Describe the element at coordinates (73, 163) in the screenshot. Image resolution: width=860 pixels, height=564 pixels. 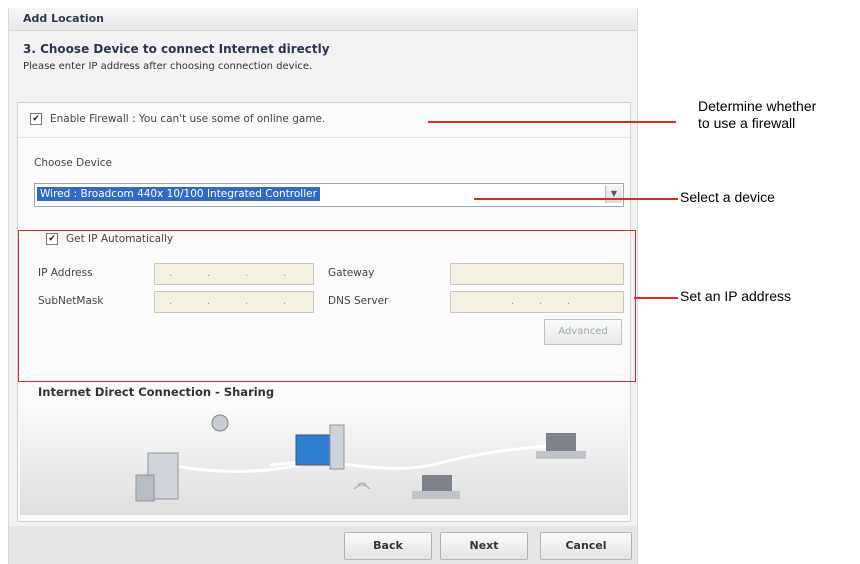
I see `choose-device-label: Choose Device` at that location.